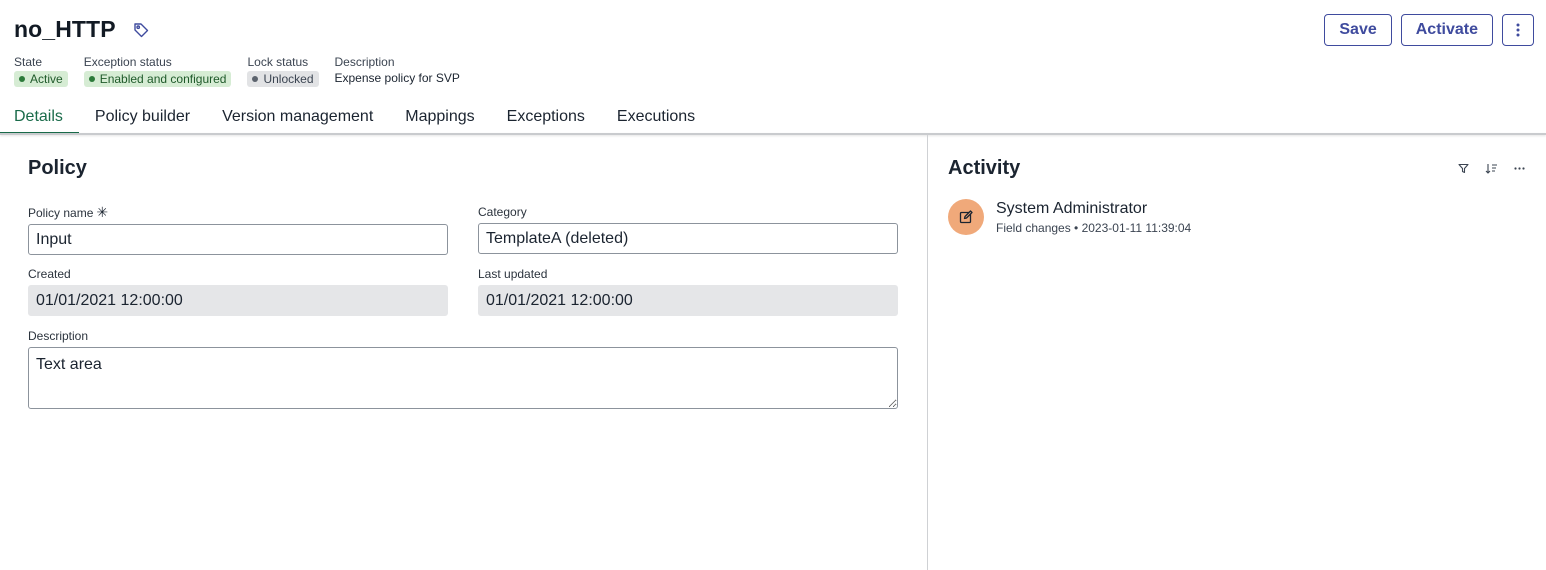 This screenshot has width=1546, height=570. What do you see at coordinates (28, 62) in the screenshot?
I see `state-label: State` at bounding box center [28, 62].